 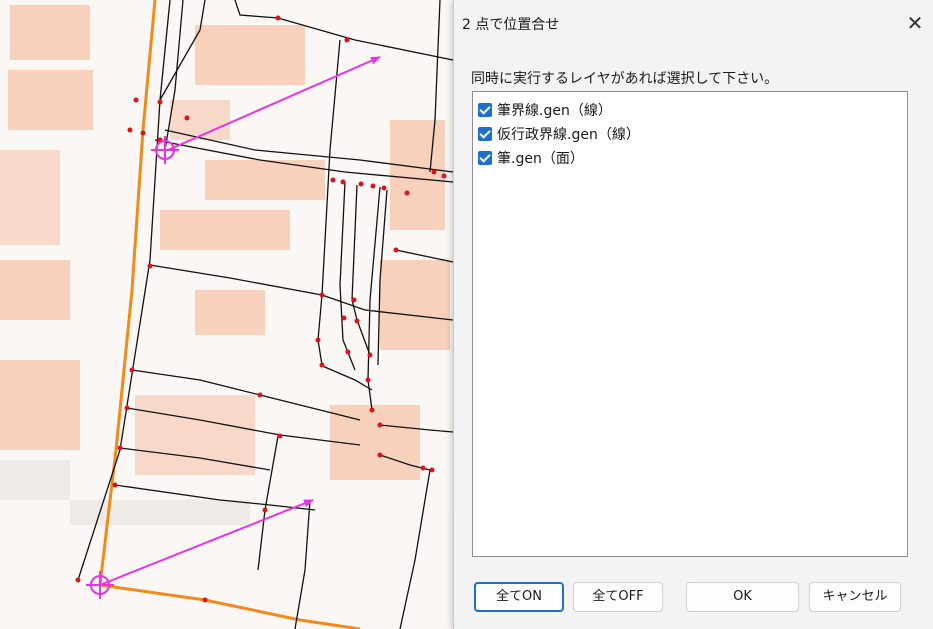 What do you see at coordinates (554, 111) in the screenshot?
I see `layer-label: 筆界線.gen（線）` at bounding box center [554, 111].